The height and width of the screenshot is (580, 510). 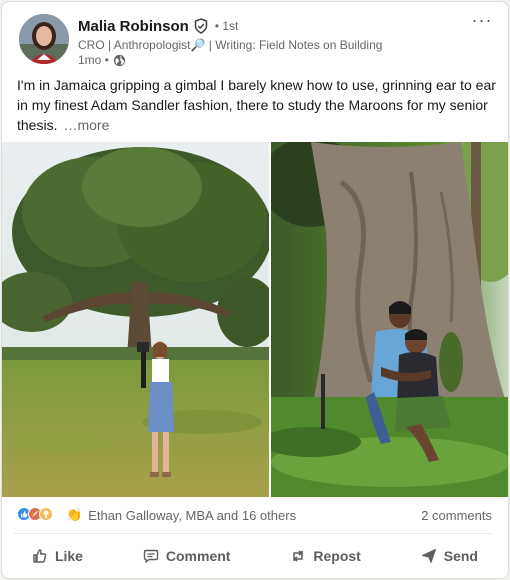 I want to click on repost-label: Repost, so click(x=337, y=556).